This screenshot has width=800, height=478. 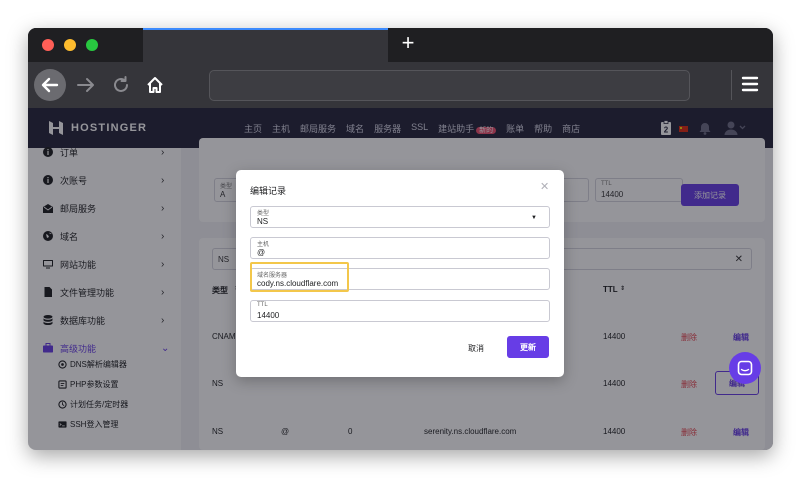 What do you see at coordinates (534, 218) in the screenshot?
I see `caret-down-icon: ▼` at bounding box center [534, 218].